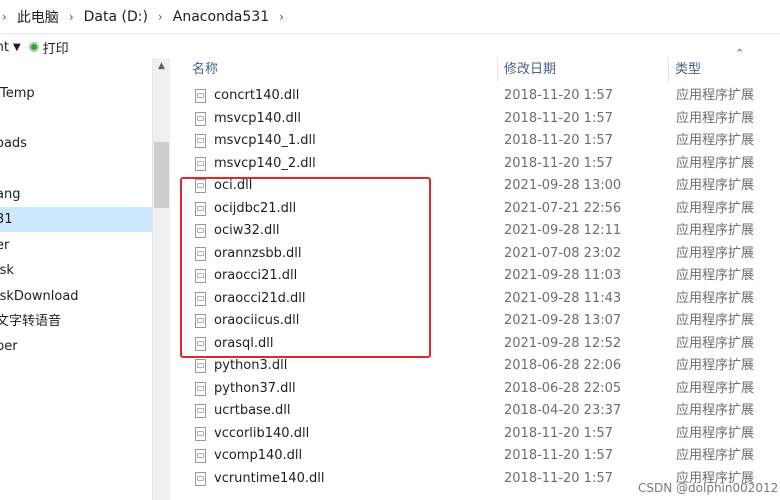 This screenshot has height=500, width=780. I want to click on file-row: vccorlib140.dll 2018-11-20 1:57 应用程序扩展, so click(475, 434).